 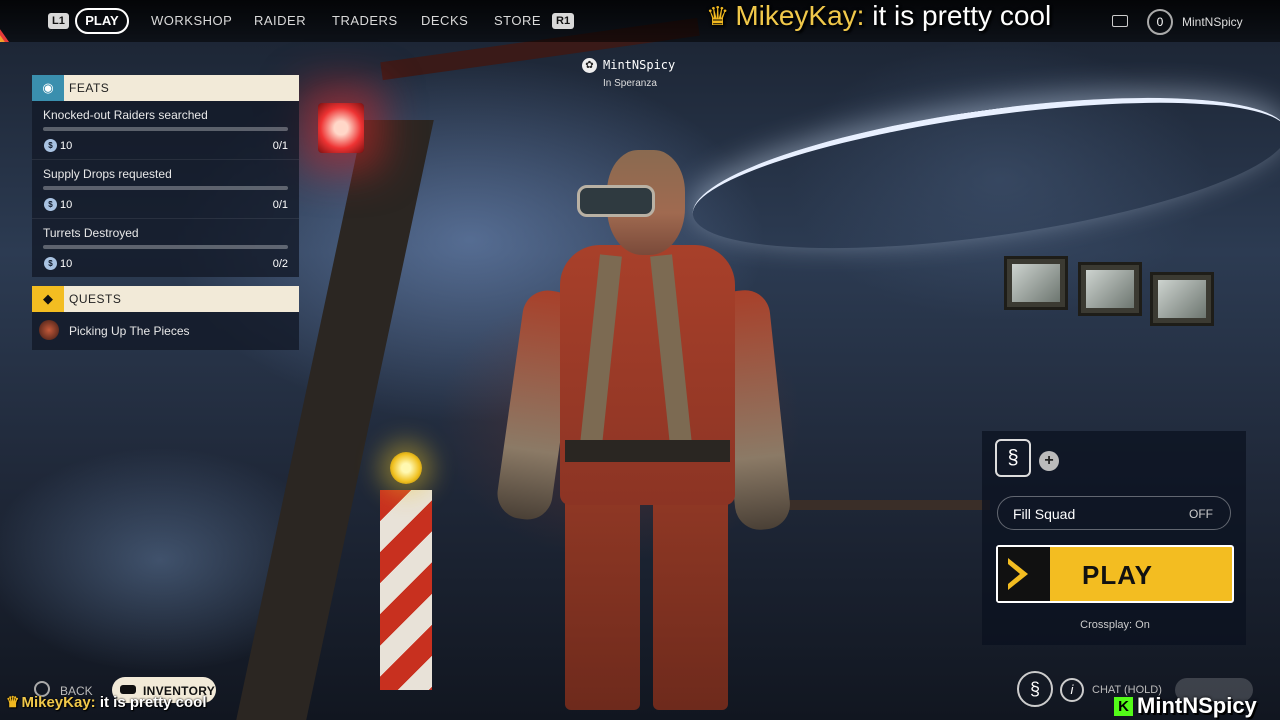 I want to click on yellow-lamp, so click(x=406, y=468).